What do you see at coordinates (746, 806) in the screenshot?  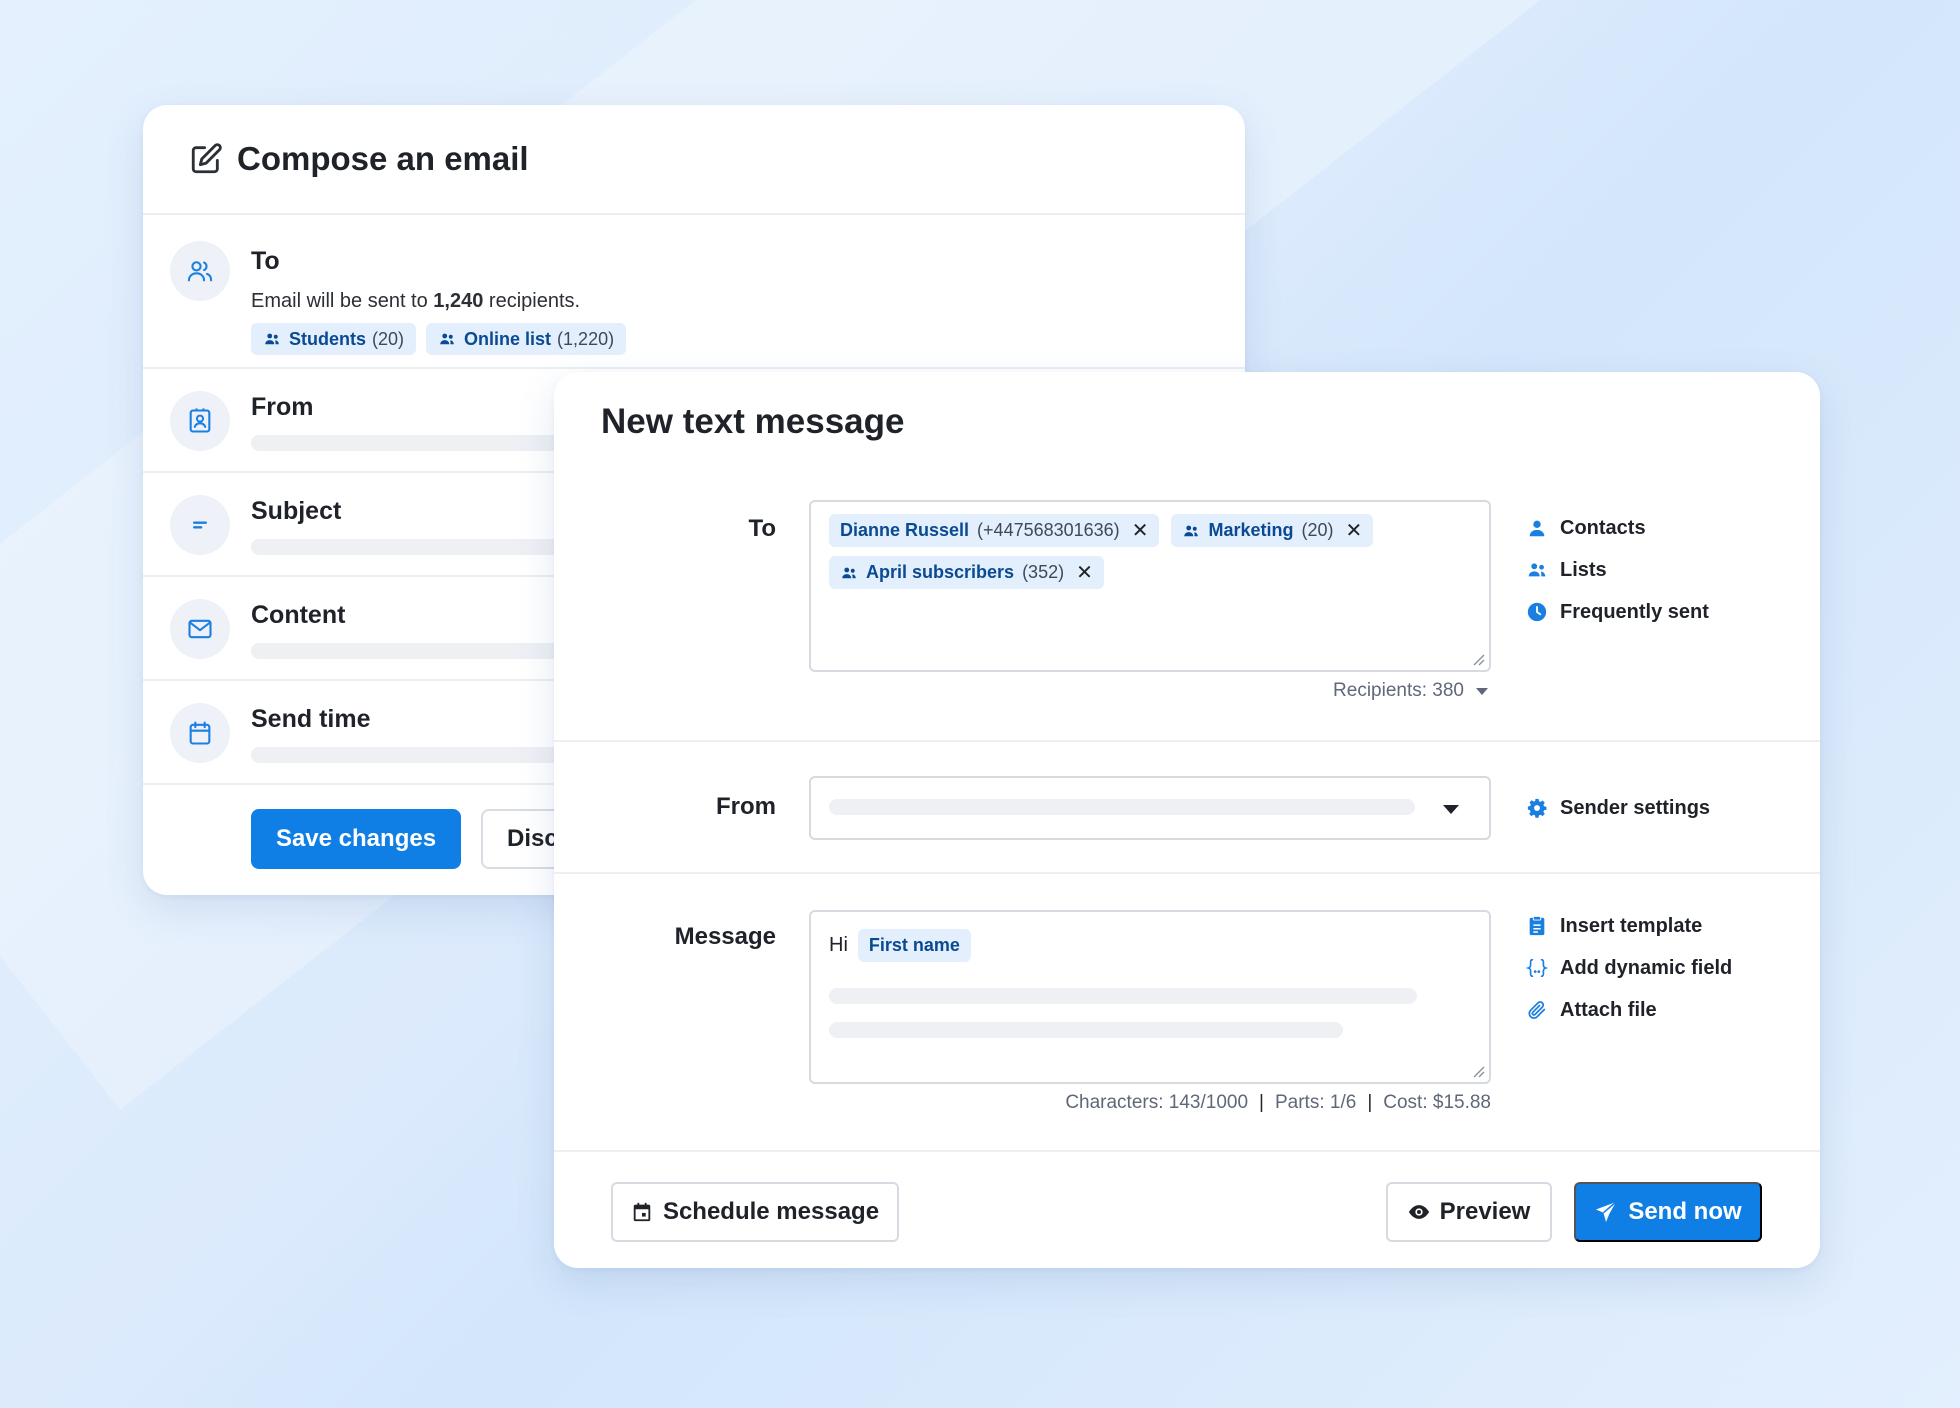 I see `sms-from-label: From` at bounding box center [746, 806].